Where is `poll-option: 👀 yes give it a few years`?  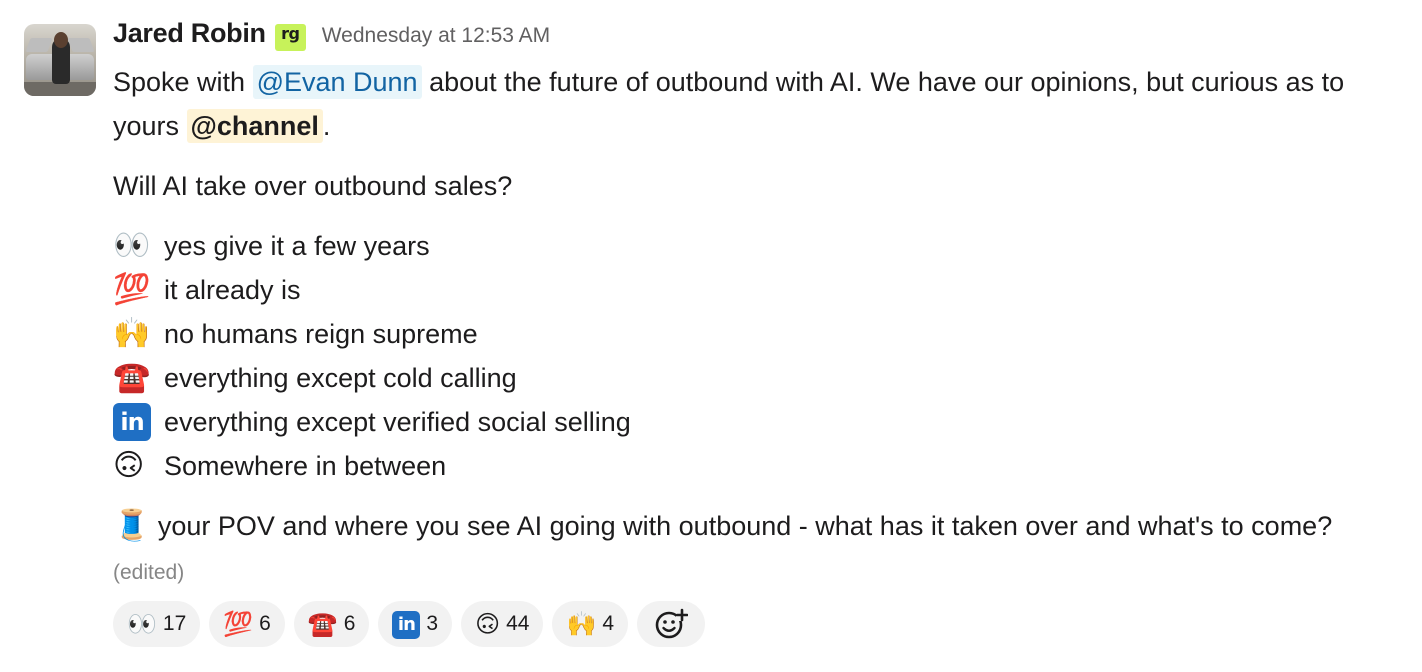
poll-option: 👀 yes give it a few years is located at coordinates (760, 246).